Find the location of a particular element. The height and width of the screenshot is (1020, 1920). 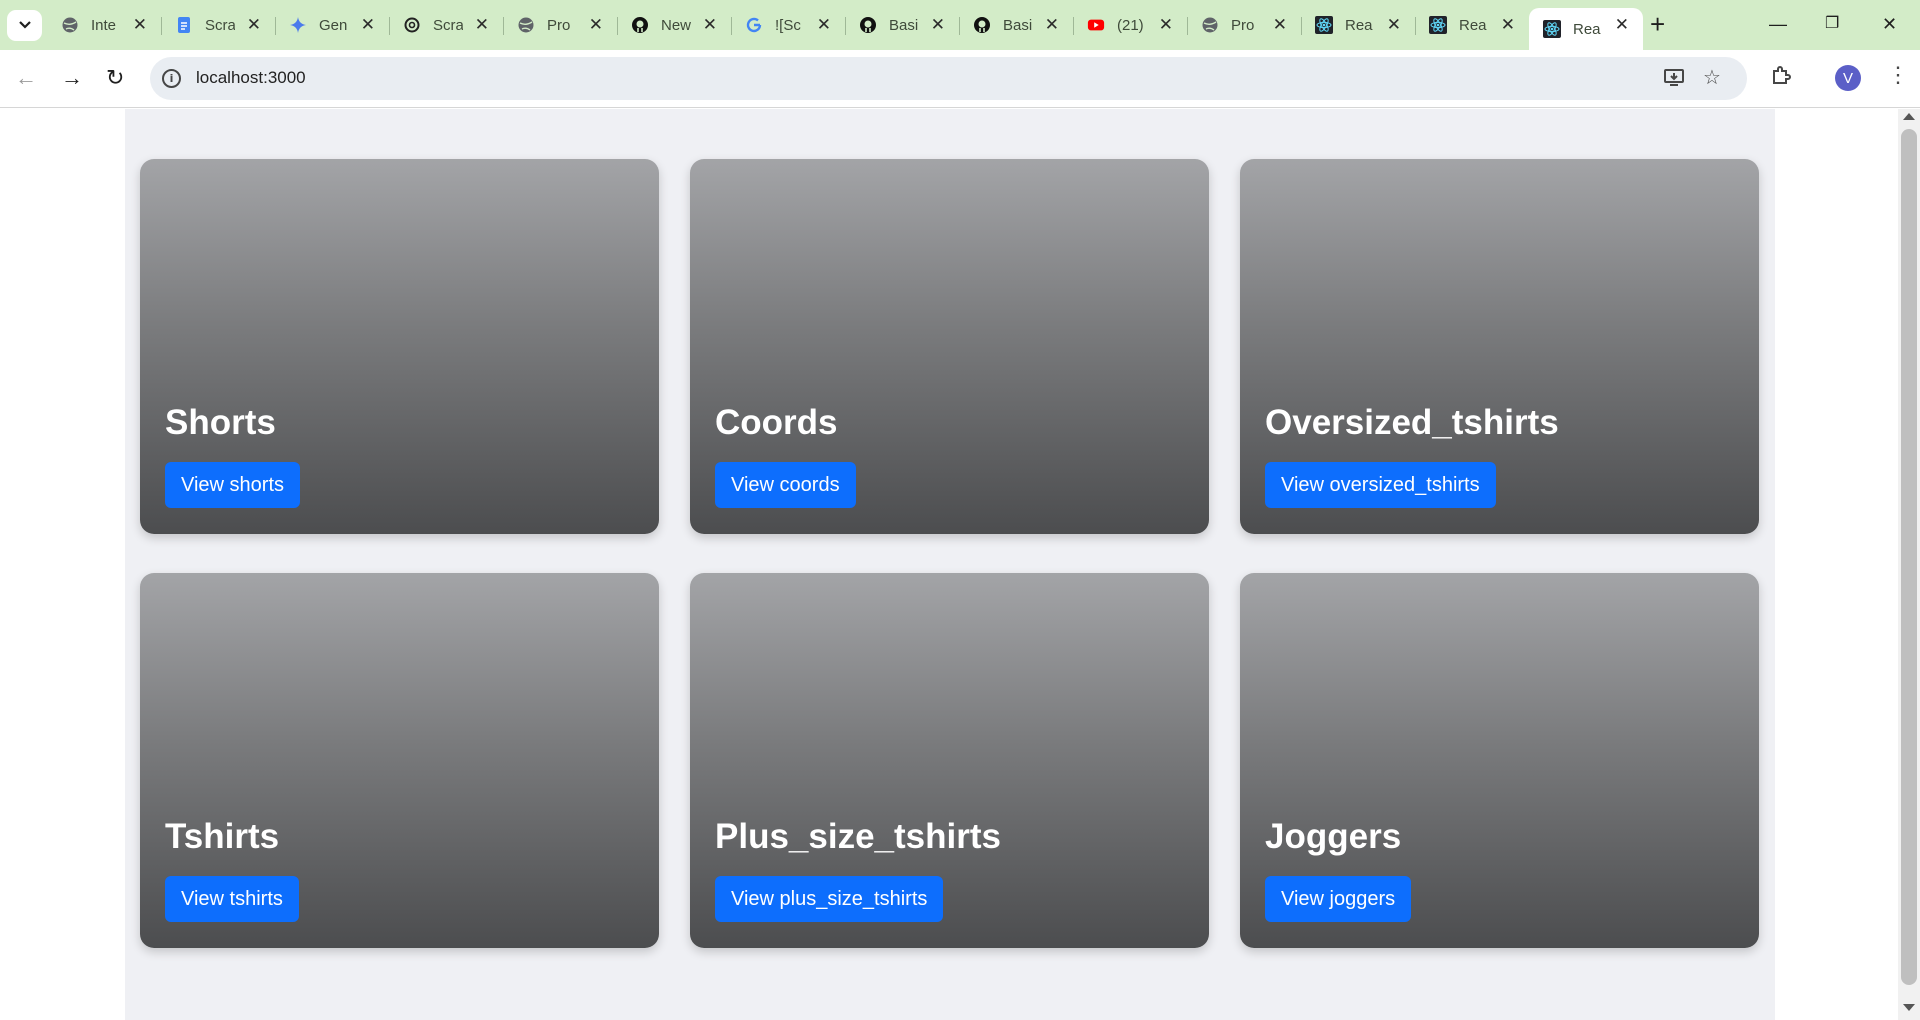

browser-tab: New ✕ is located at coordinates (674, 25).